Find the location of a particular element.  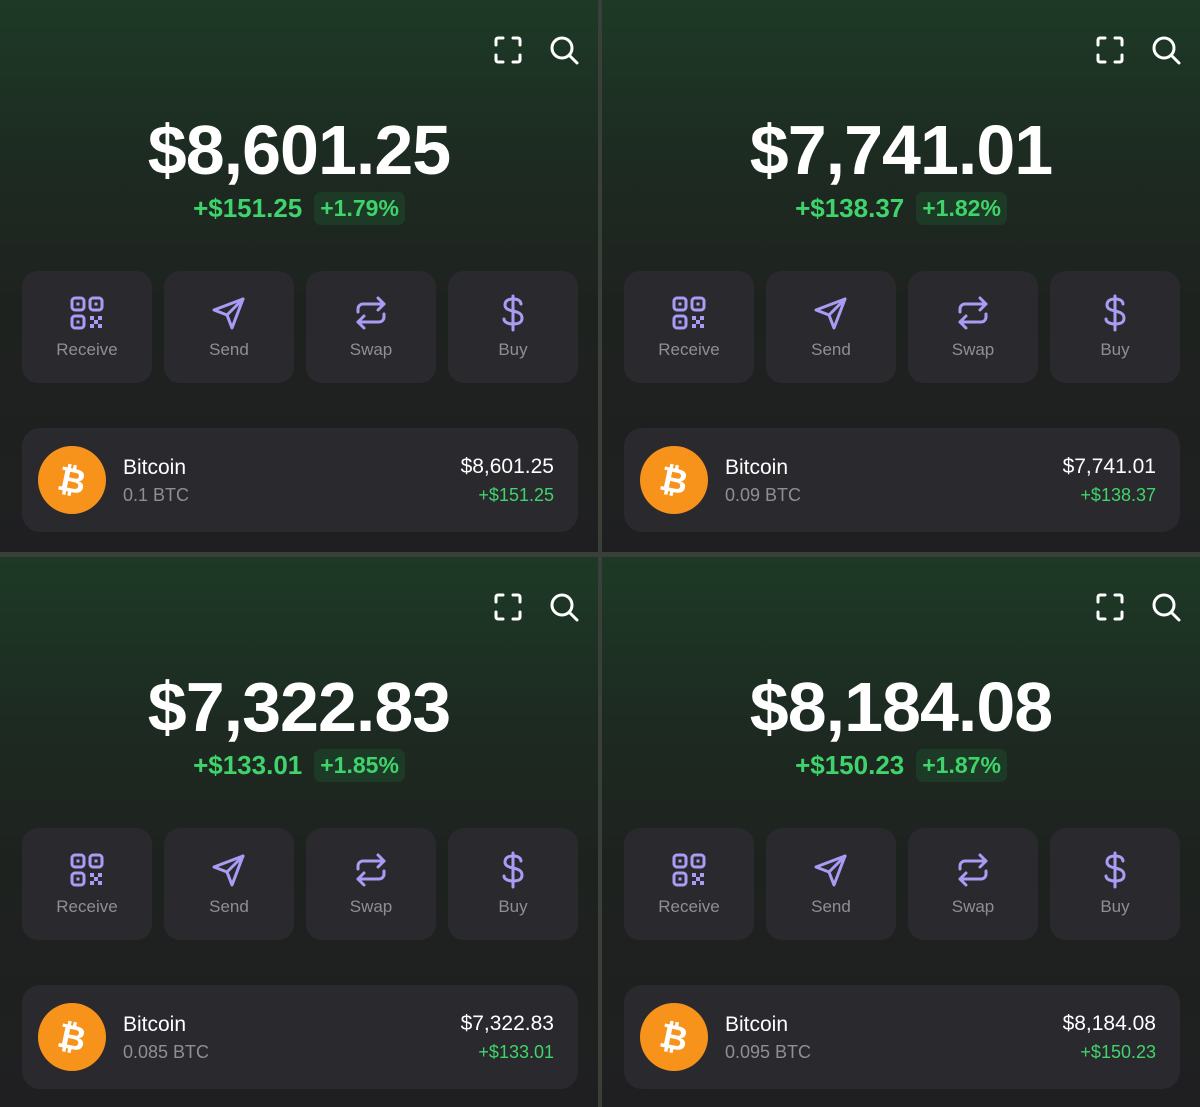

asset-change: +$151.25 is located at coordinates (516, 495).